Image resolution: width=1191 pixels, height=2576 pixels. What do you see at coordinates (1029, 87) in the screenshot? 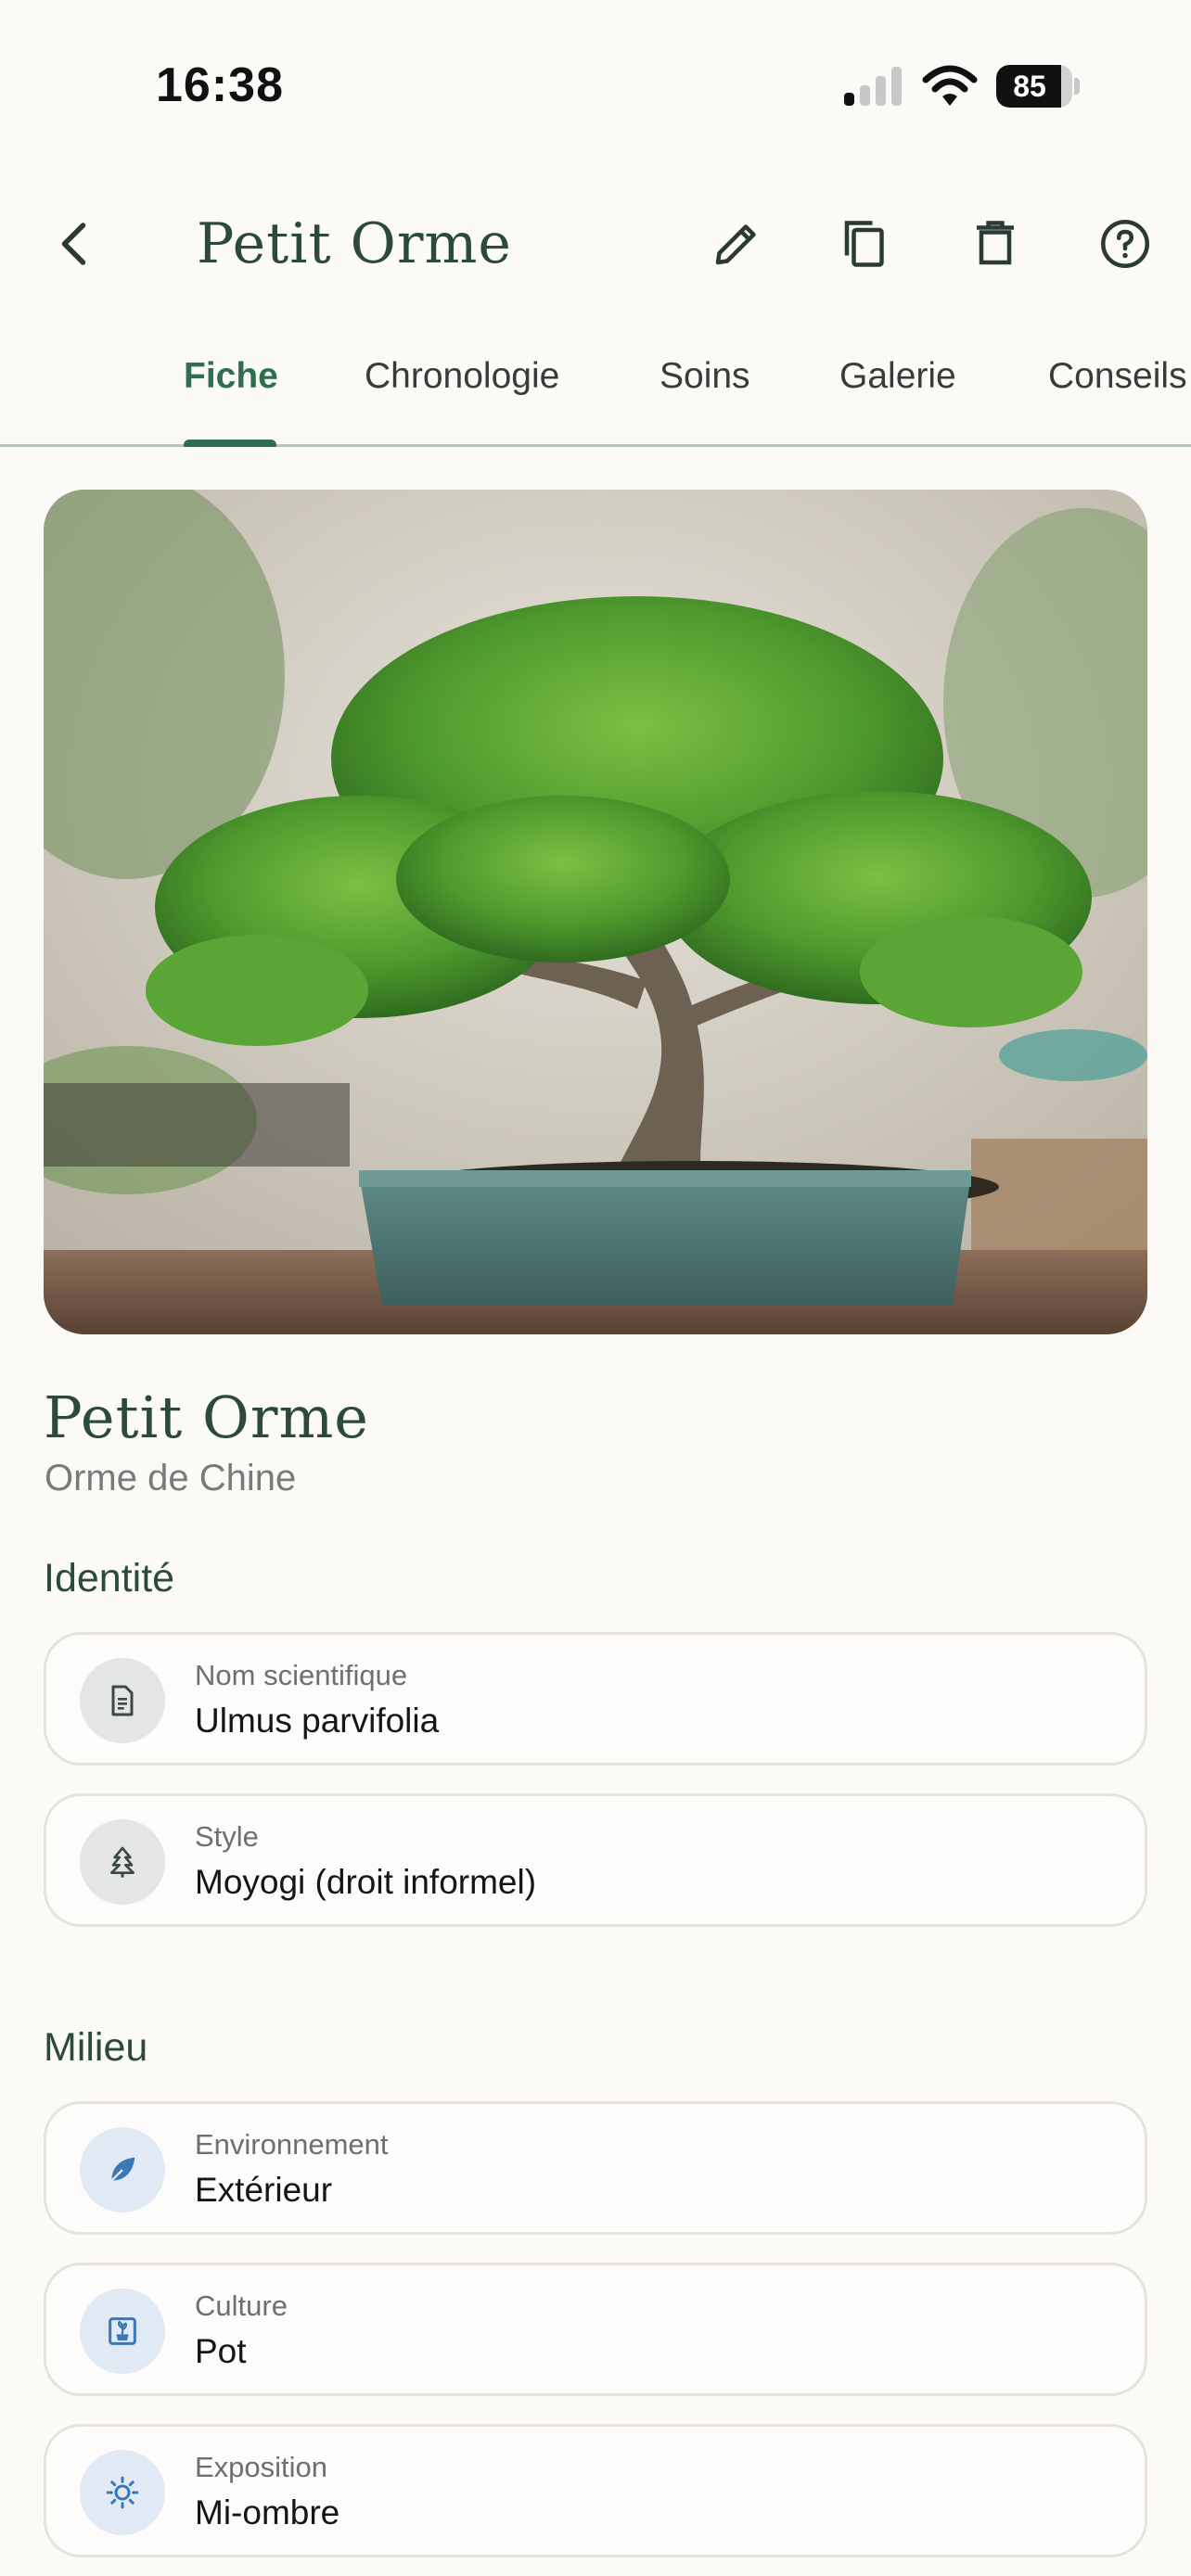
I see `battery-level: 85` at bounding box center [1029, 87].